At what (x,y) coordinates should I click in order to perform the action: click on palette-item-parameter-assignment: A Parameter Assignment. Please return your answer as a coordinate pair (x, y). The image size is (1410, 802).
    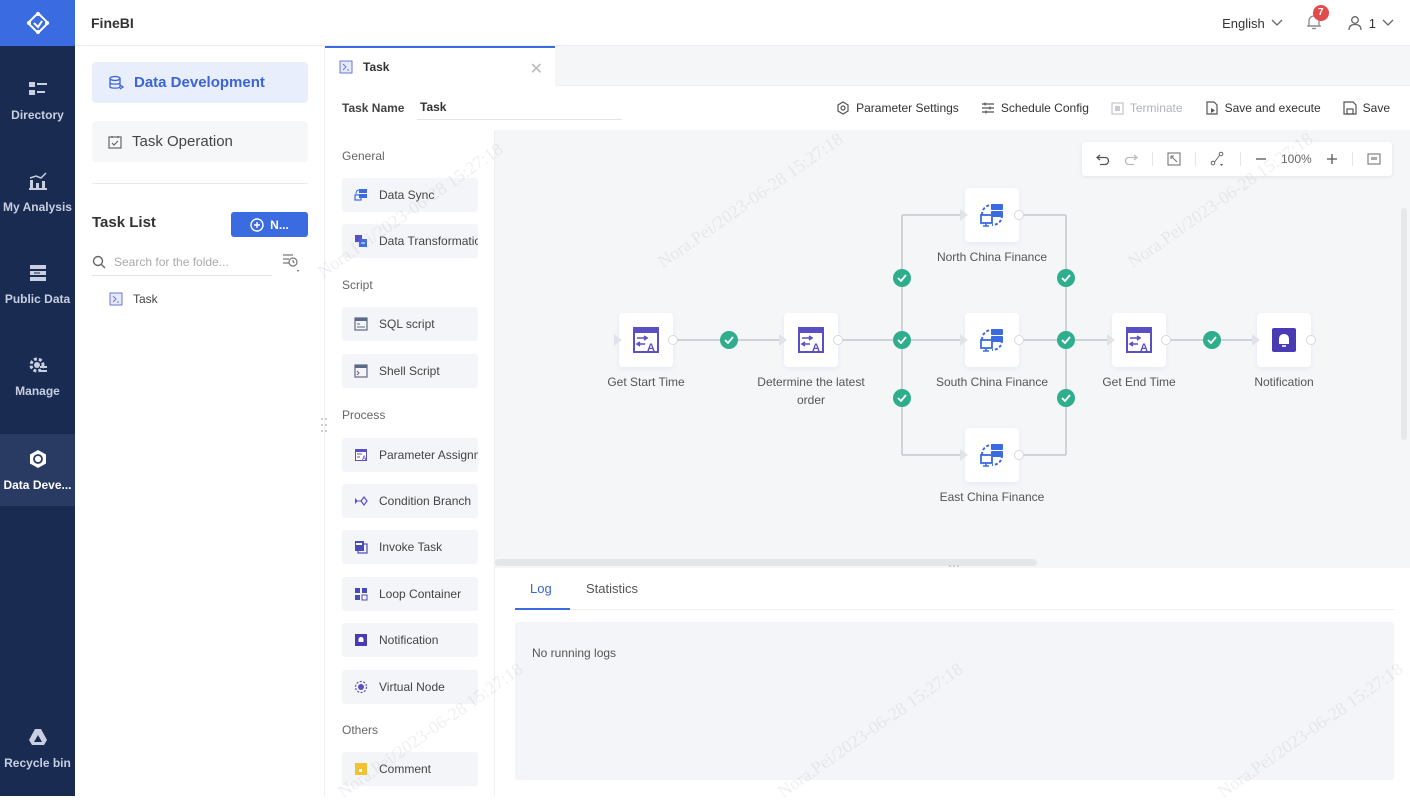
    Looking at the image, I should click on (410, 455).